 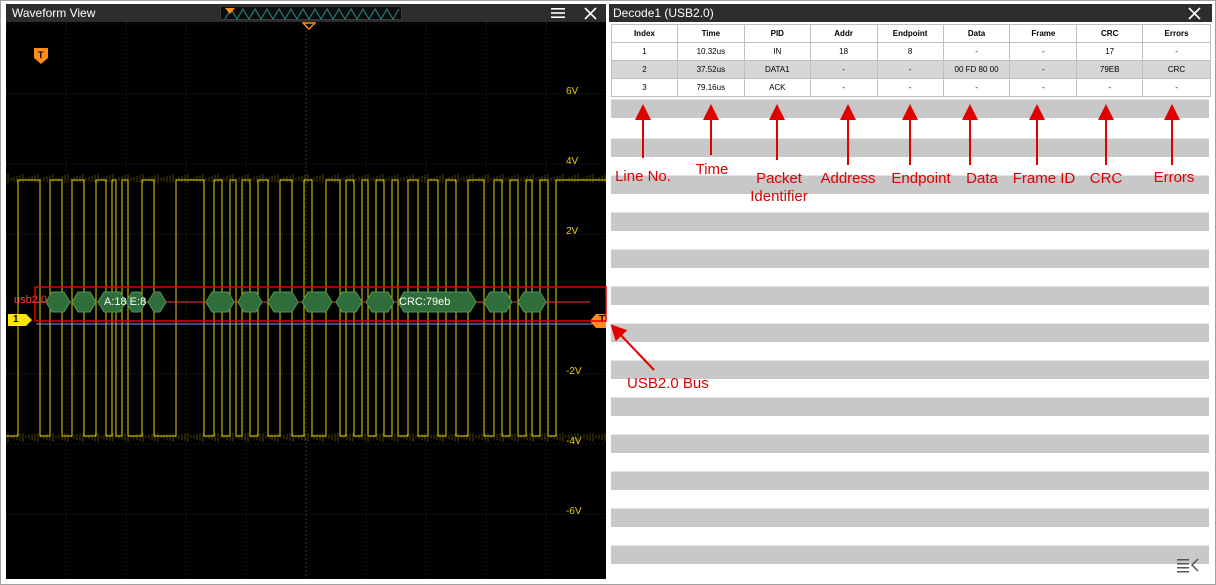 I want to click on table-row: 2 37.52us DATA1- -00 FD 80 00-79EB CRC, so click(x=911, y=69).